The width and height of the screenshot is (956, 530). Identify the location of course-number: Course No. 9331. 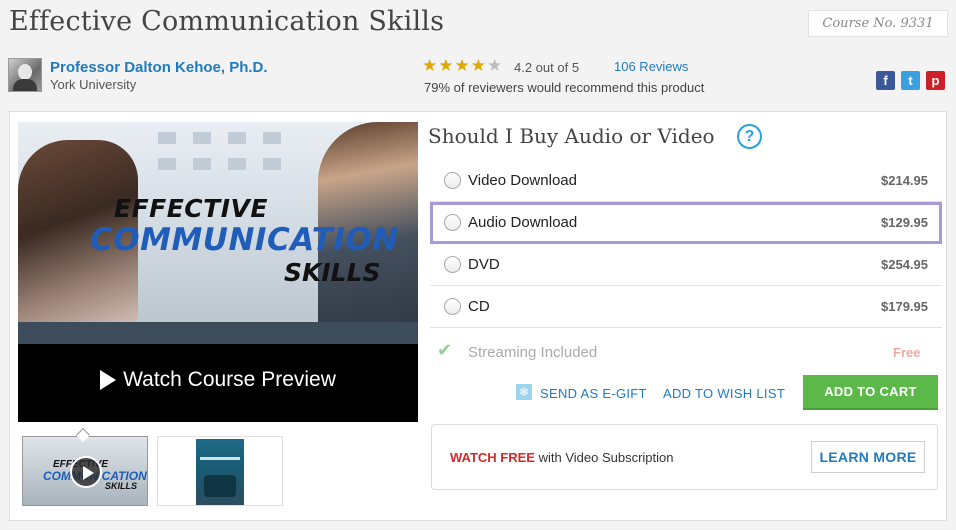
(878, 23).